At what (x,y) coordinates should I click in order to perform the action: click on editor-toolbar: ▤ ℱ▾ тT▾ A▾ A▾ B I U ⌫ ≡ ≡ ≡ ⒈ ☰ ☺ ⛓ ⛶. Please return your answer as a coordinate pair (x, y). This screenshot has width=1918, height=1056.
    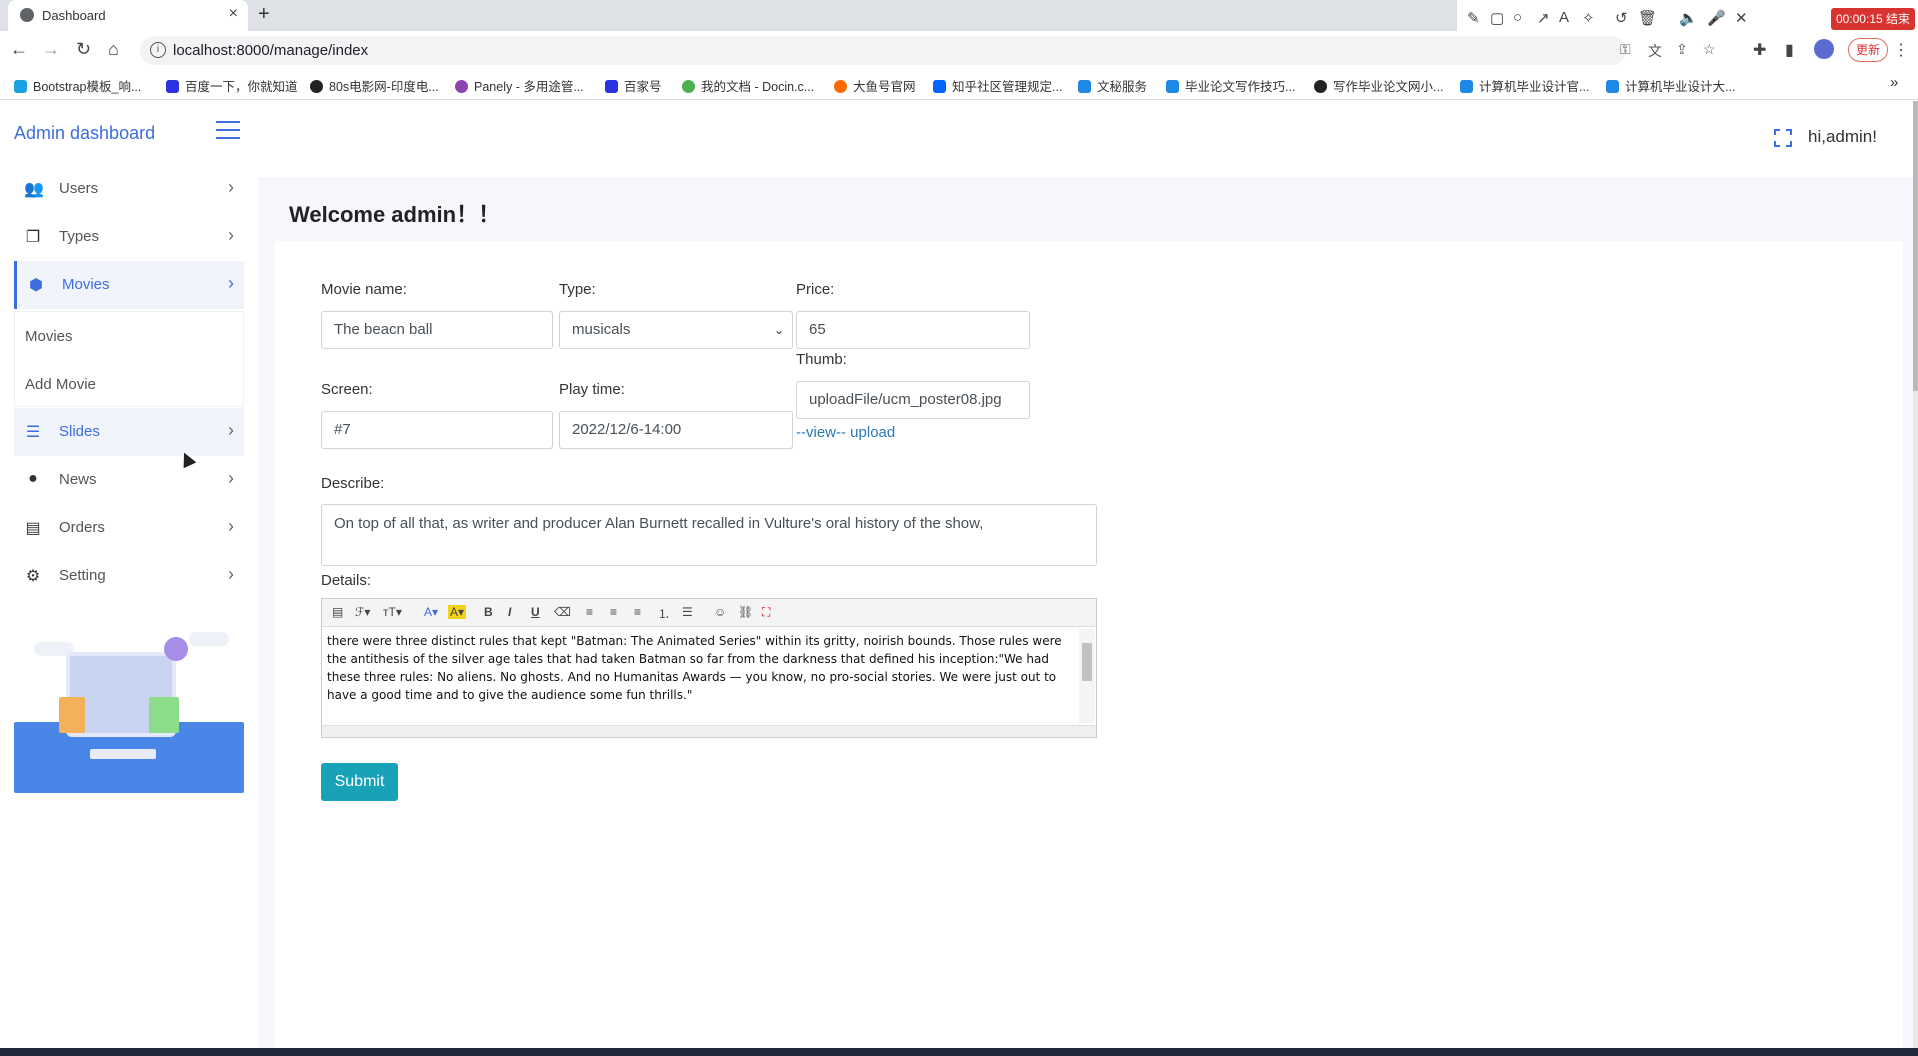
    Looking at the image, I should click on (709, 613).